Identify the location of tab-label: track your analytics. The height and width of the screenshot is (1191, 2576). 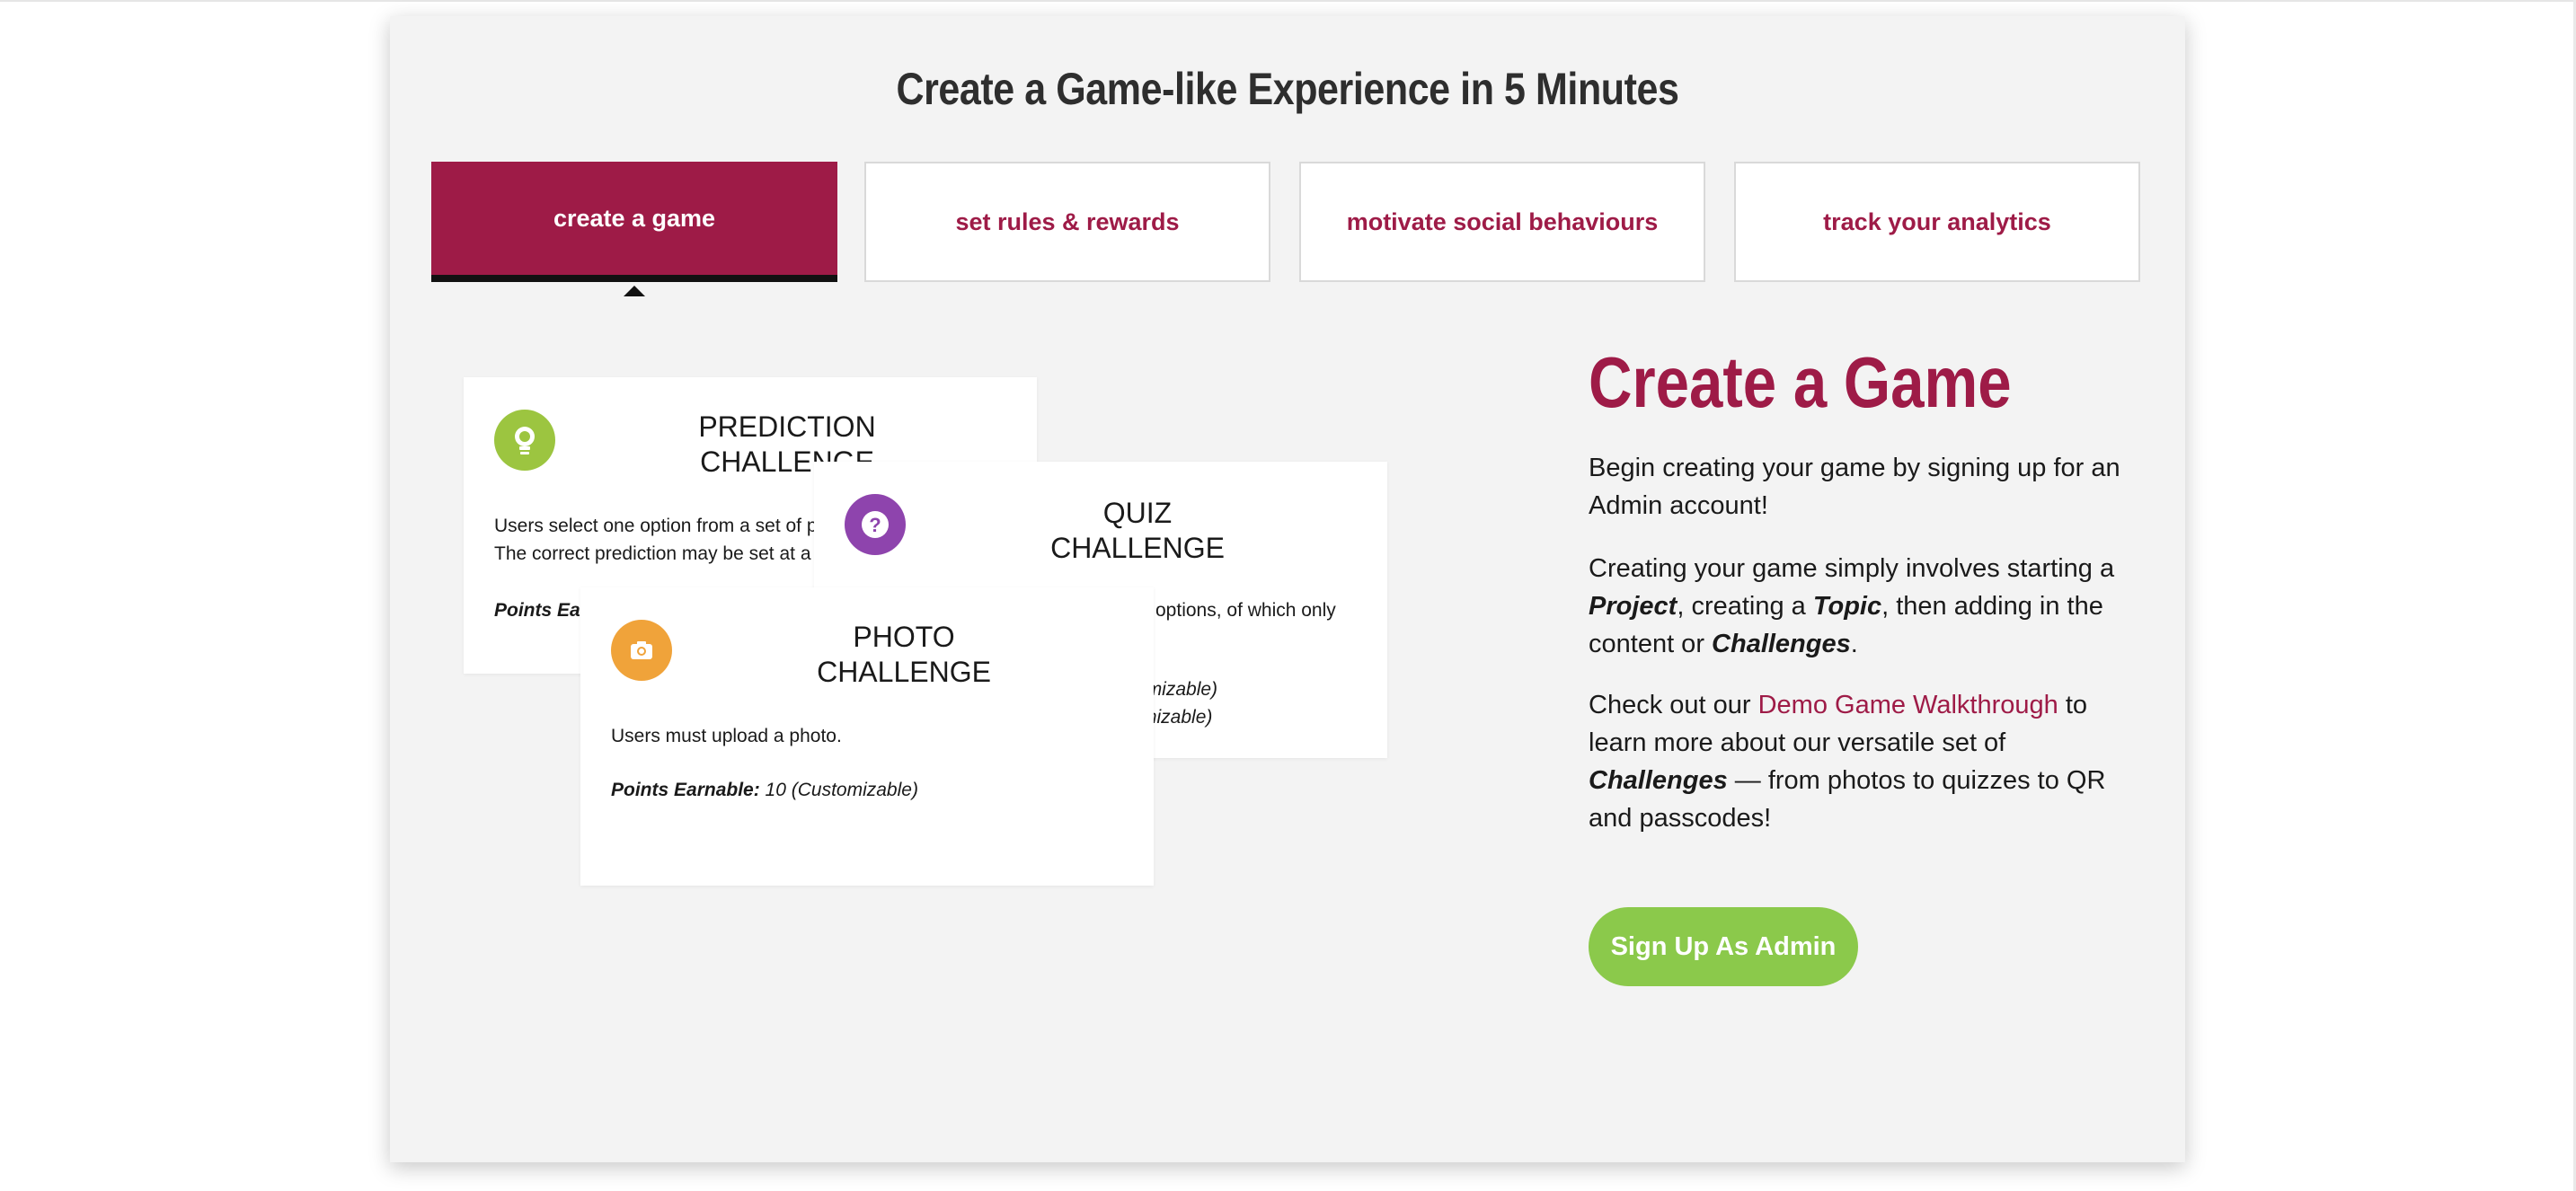
(1937, 221).